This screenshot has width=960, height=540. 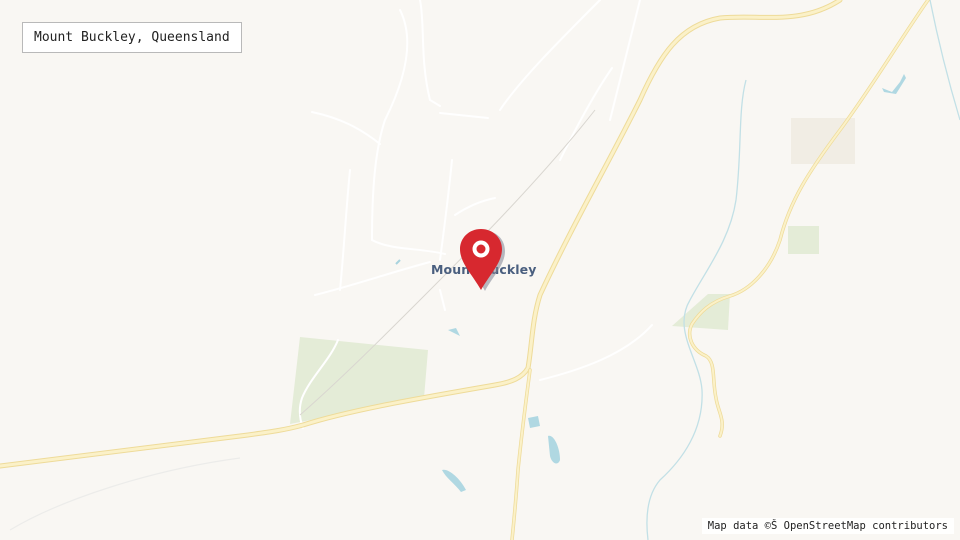 I want to click on vegetation-patch-east, so click(x=803, y=240).